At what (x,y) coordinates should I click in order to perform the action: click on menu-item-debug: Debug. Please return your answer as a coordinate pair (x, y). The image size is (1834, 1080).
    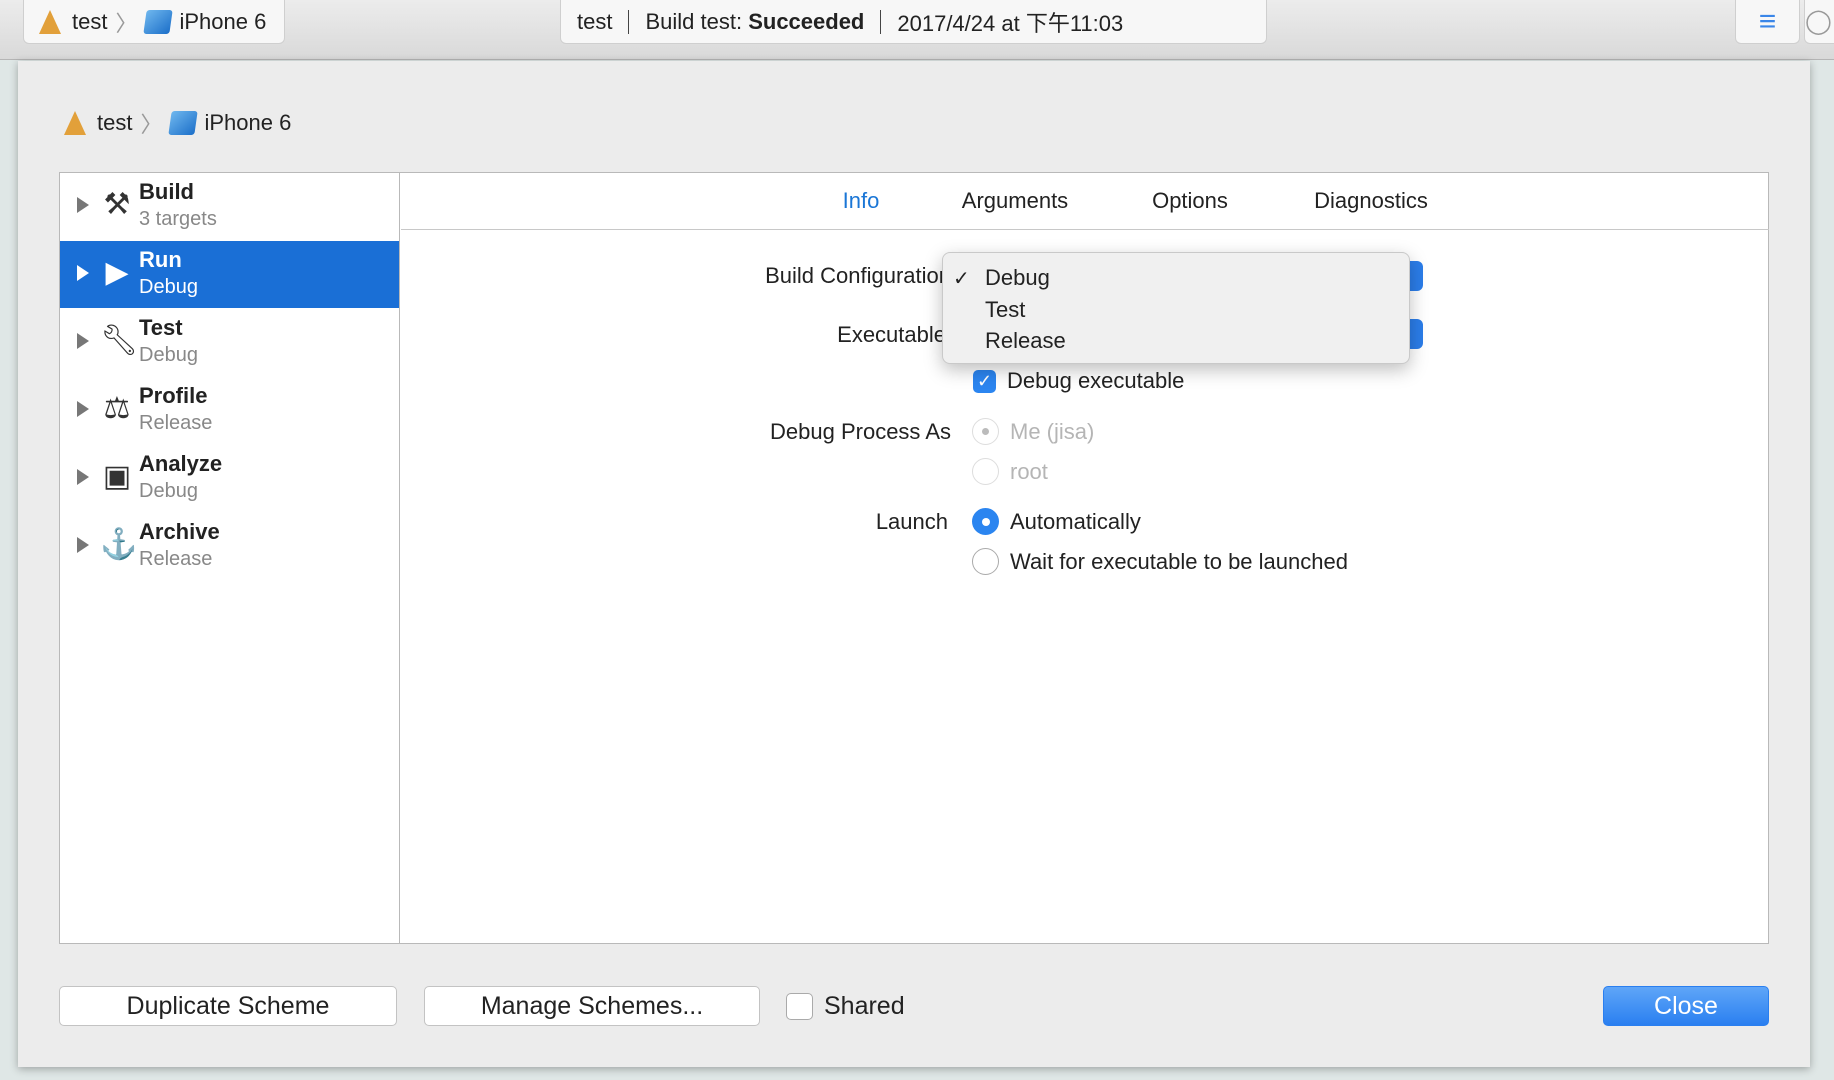
    Looking at the image, I should click on (1017, 278).